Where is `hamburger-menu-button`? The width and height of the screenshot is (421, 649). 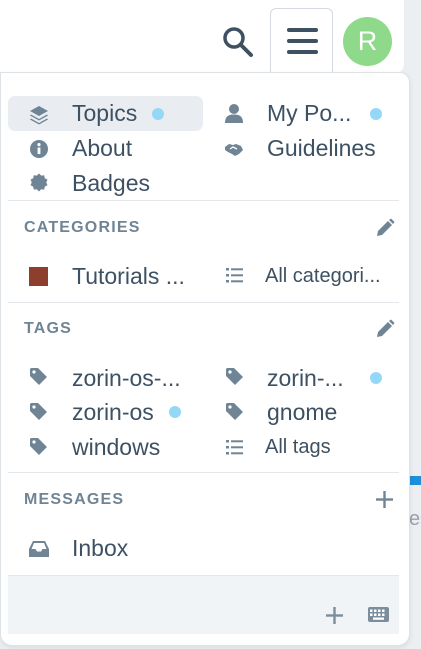
hamburger-menu-button is located at coordinates (301, 40).